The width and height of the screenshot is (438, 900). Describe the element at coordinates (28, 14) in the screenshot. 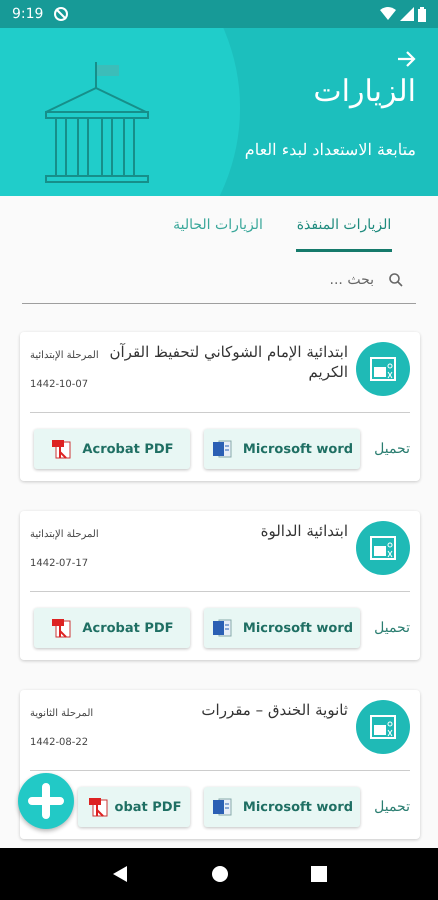

I see `status-time: 9:19` at that location.